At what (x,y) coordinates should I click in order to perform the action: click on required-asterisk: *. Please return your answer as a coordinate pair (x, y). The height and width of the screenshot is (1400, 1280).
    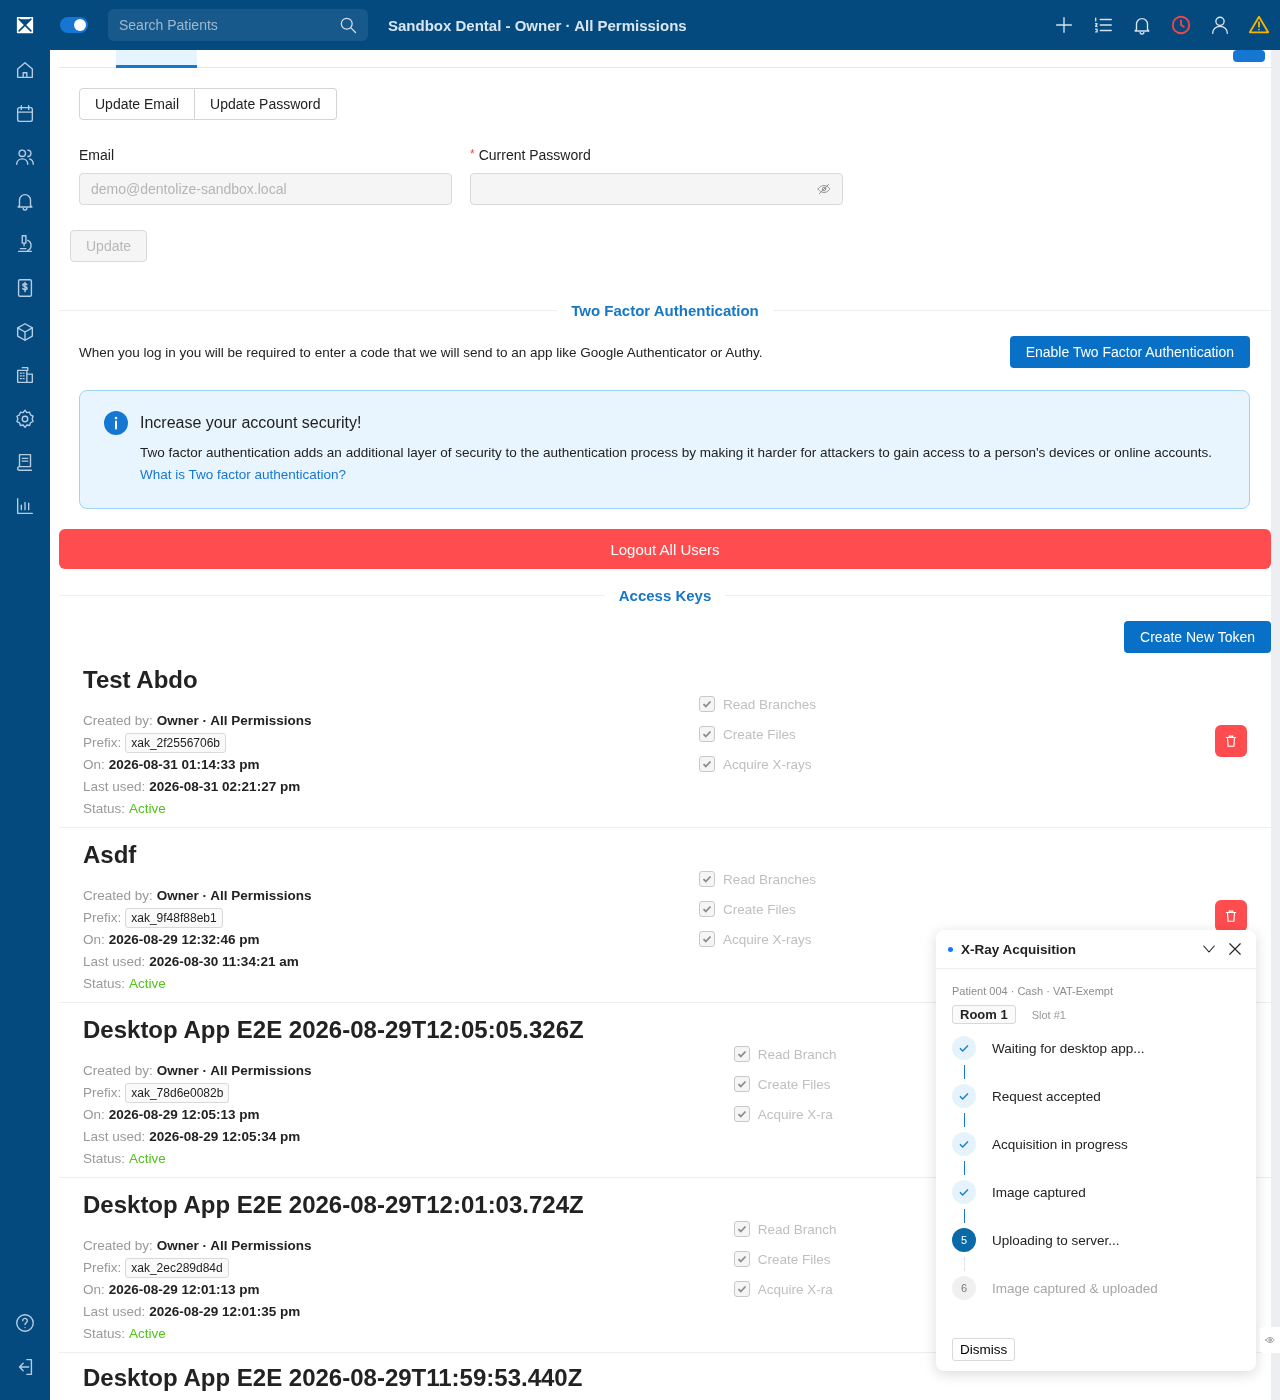
    Looking at the image, I should click on (472, 155).